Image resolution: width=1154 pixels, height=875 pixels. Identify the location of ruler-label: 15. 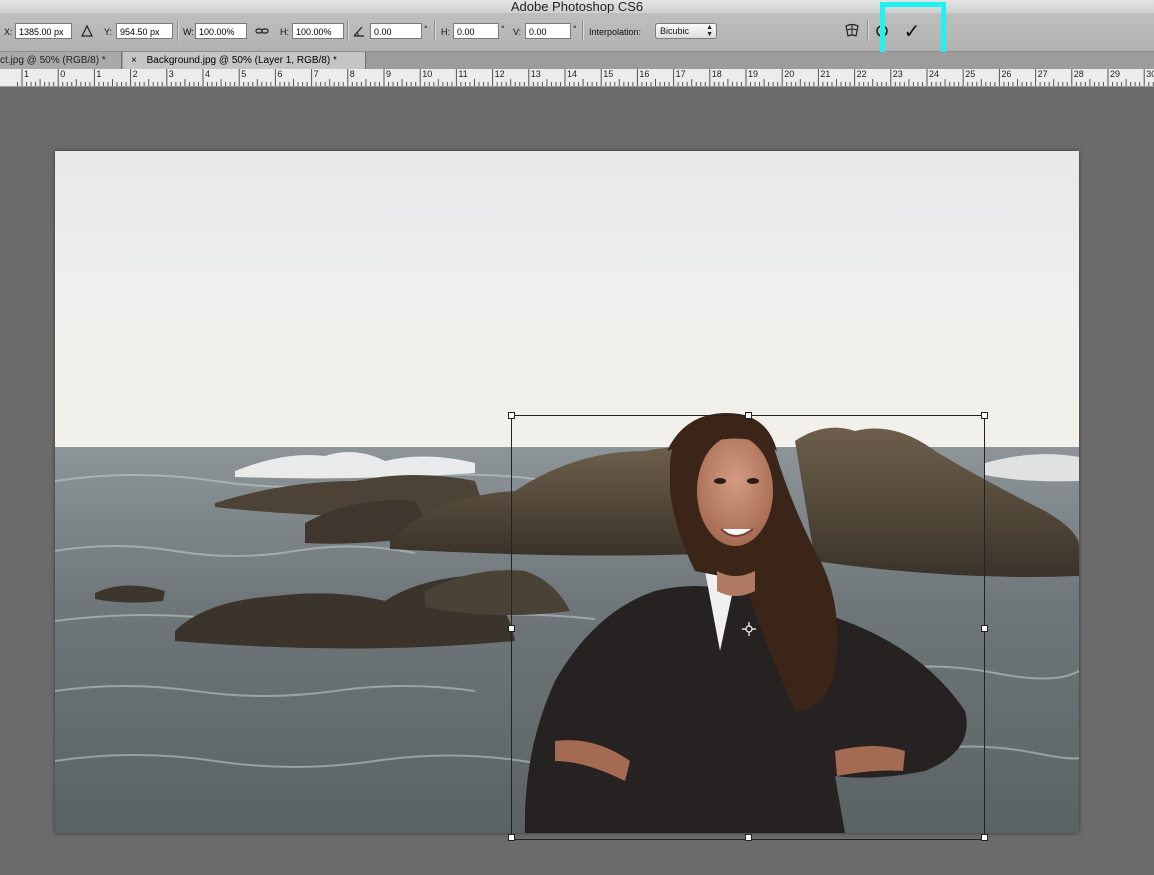
(608, 74).